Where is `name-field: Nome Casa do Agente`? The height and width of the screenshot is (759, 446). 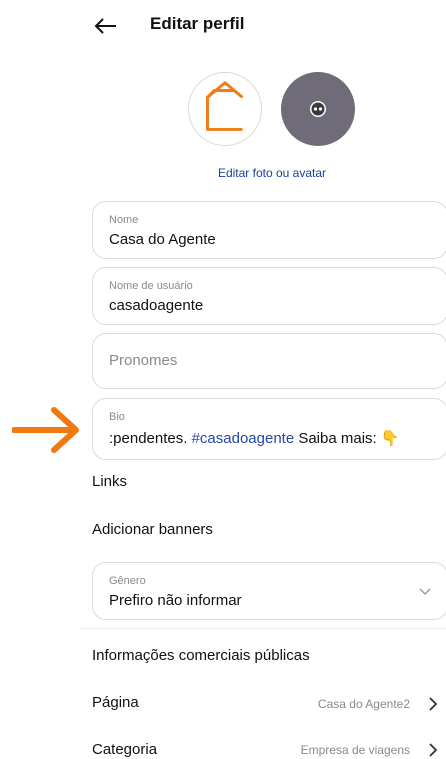 name-field: Nome Casa do Agente is located at coordinates (269, 230).